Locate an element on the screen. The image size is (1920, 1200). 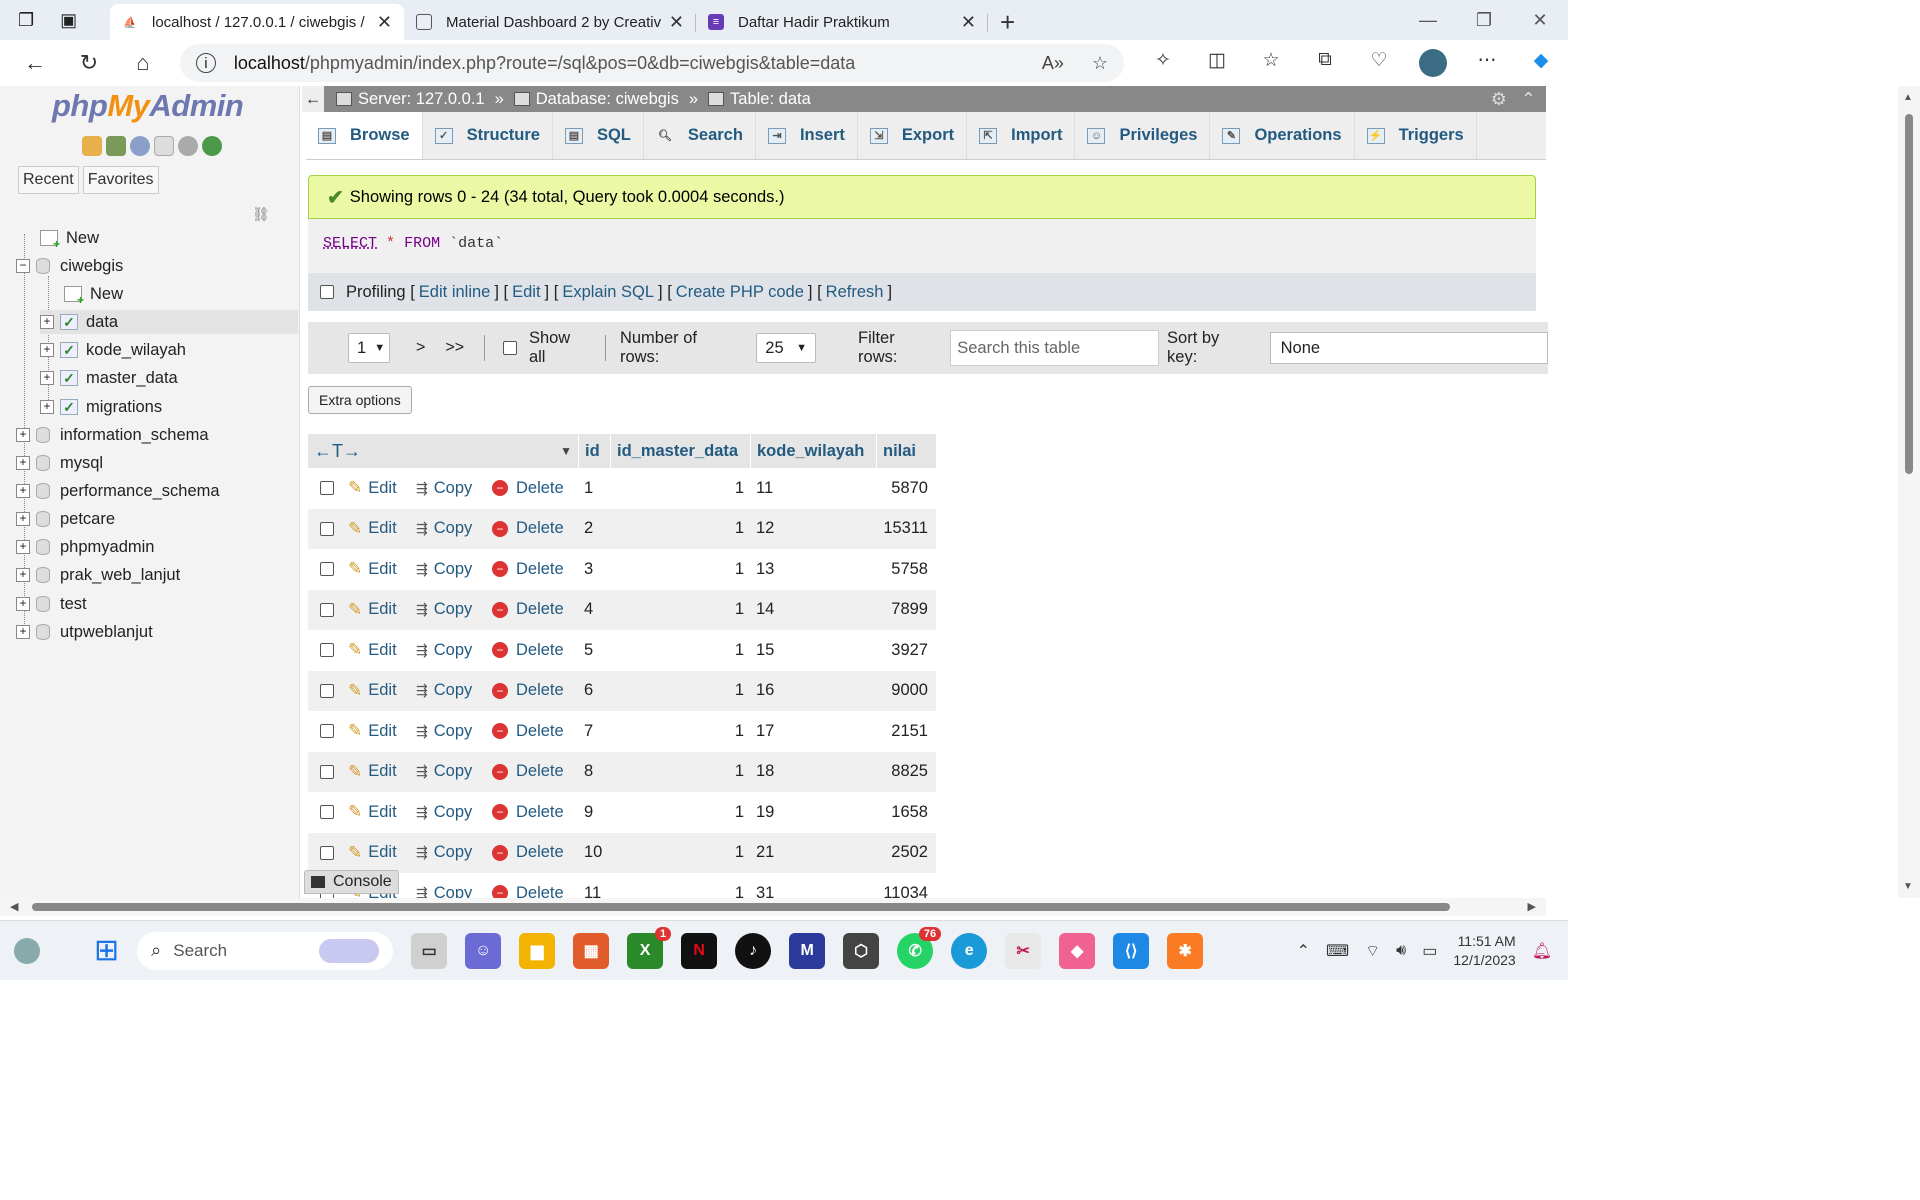
file-explorer-icon: ▆ is located at coordinates (537, 950).